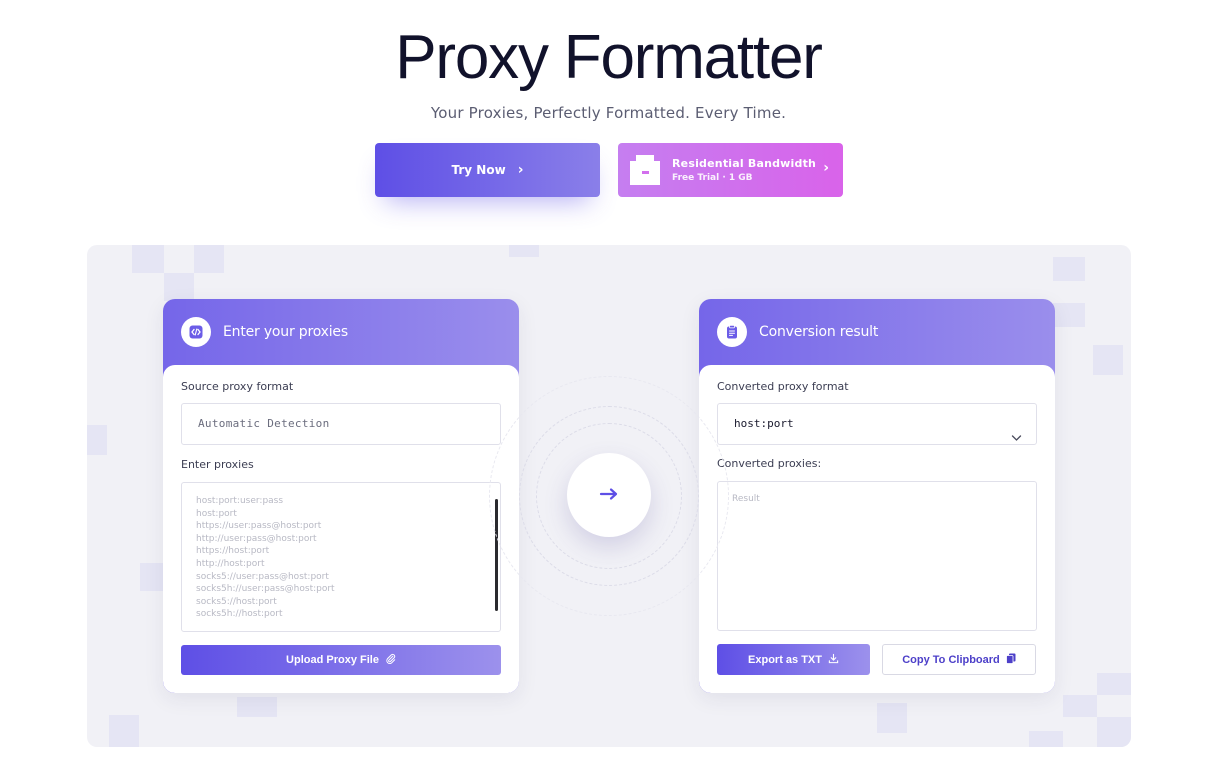  I want to click on residential-building-icon, so click(645, 170).